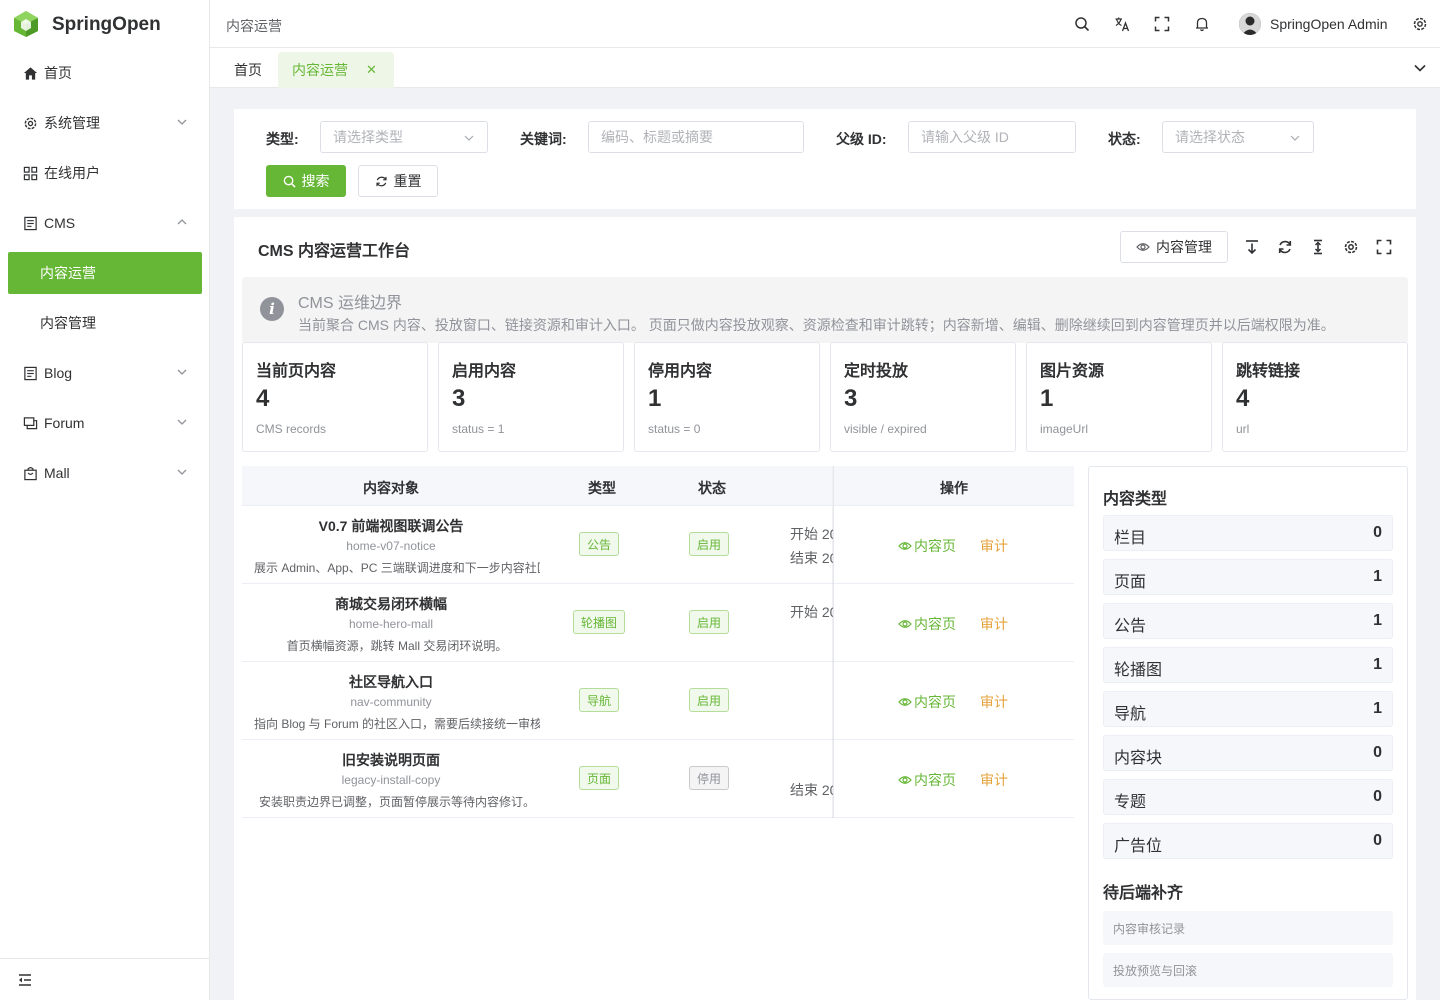 This screenshot has width=1440, height=1000. Describe the element at coordinates (336, 70) in the screenshot. I see `tab-content-ops: 内容运营 ✕` at that location.